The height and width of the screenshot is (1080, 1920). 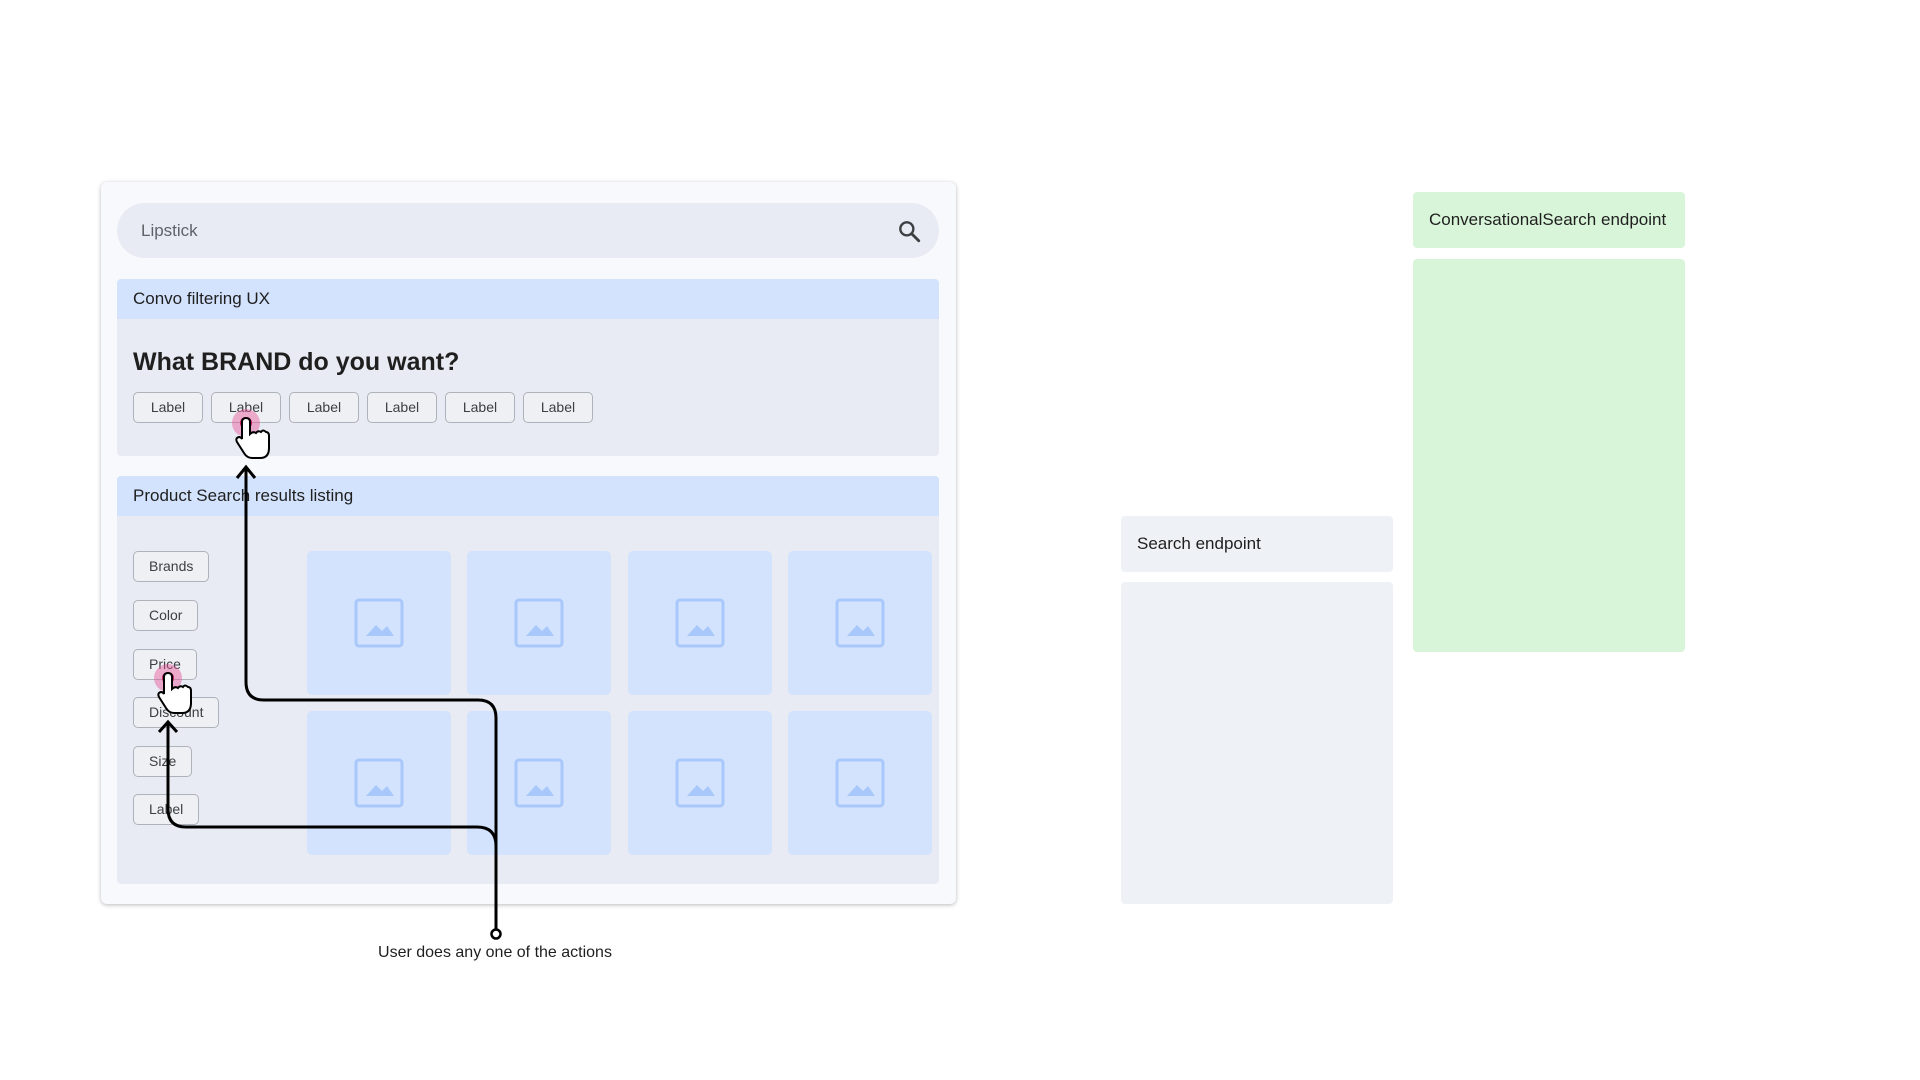 I want to click on conversational-endpoint-header: ConversationalSearch endpoint, so click(x=1549, y=220).